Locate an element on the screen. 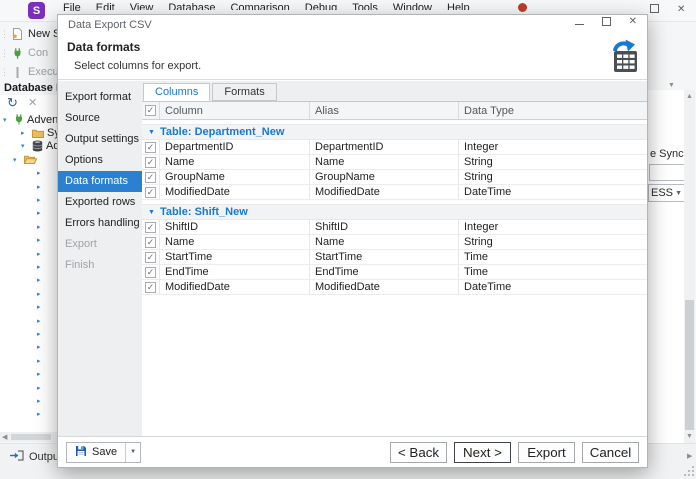 This screenshot has width=696, height=479. wizard-step-export-format: Export format is located at coordinates (100, 97).